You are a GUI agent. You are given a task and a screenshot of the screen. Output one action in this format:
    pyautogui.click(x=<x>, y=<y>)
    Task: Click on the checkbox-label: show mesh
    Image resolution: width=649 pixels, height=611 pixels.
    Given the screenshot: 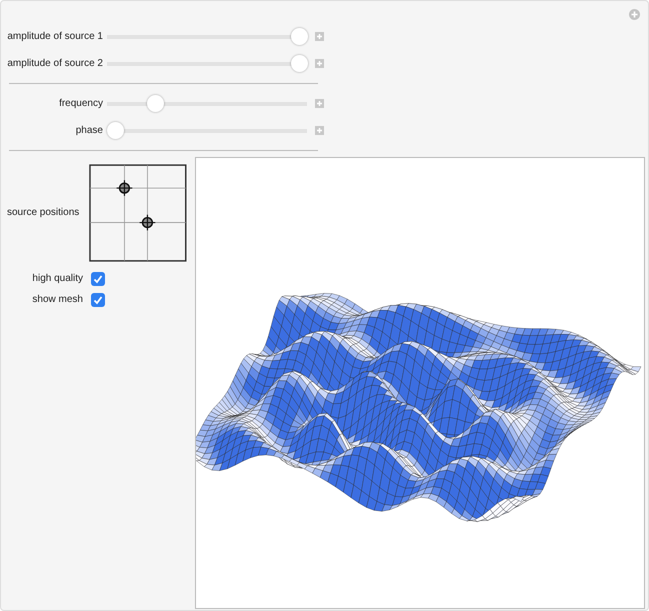 What is the action you would take?
    pyautogui.click(x=57, y=300)
    